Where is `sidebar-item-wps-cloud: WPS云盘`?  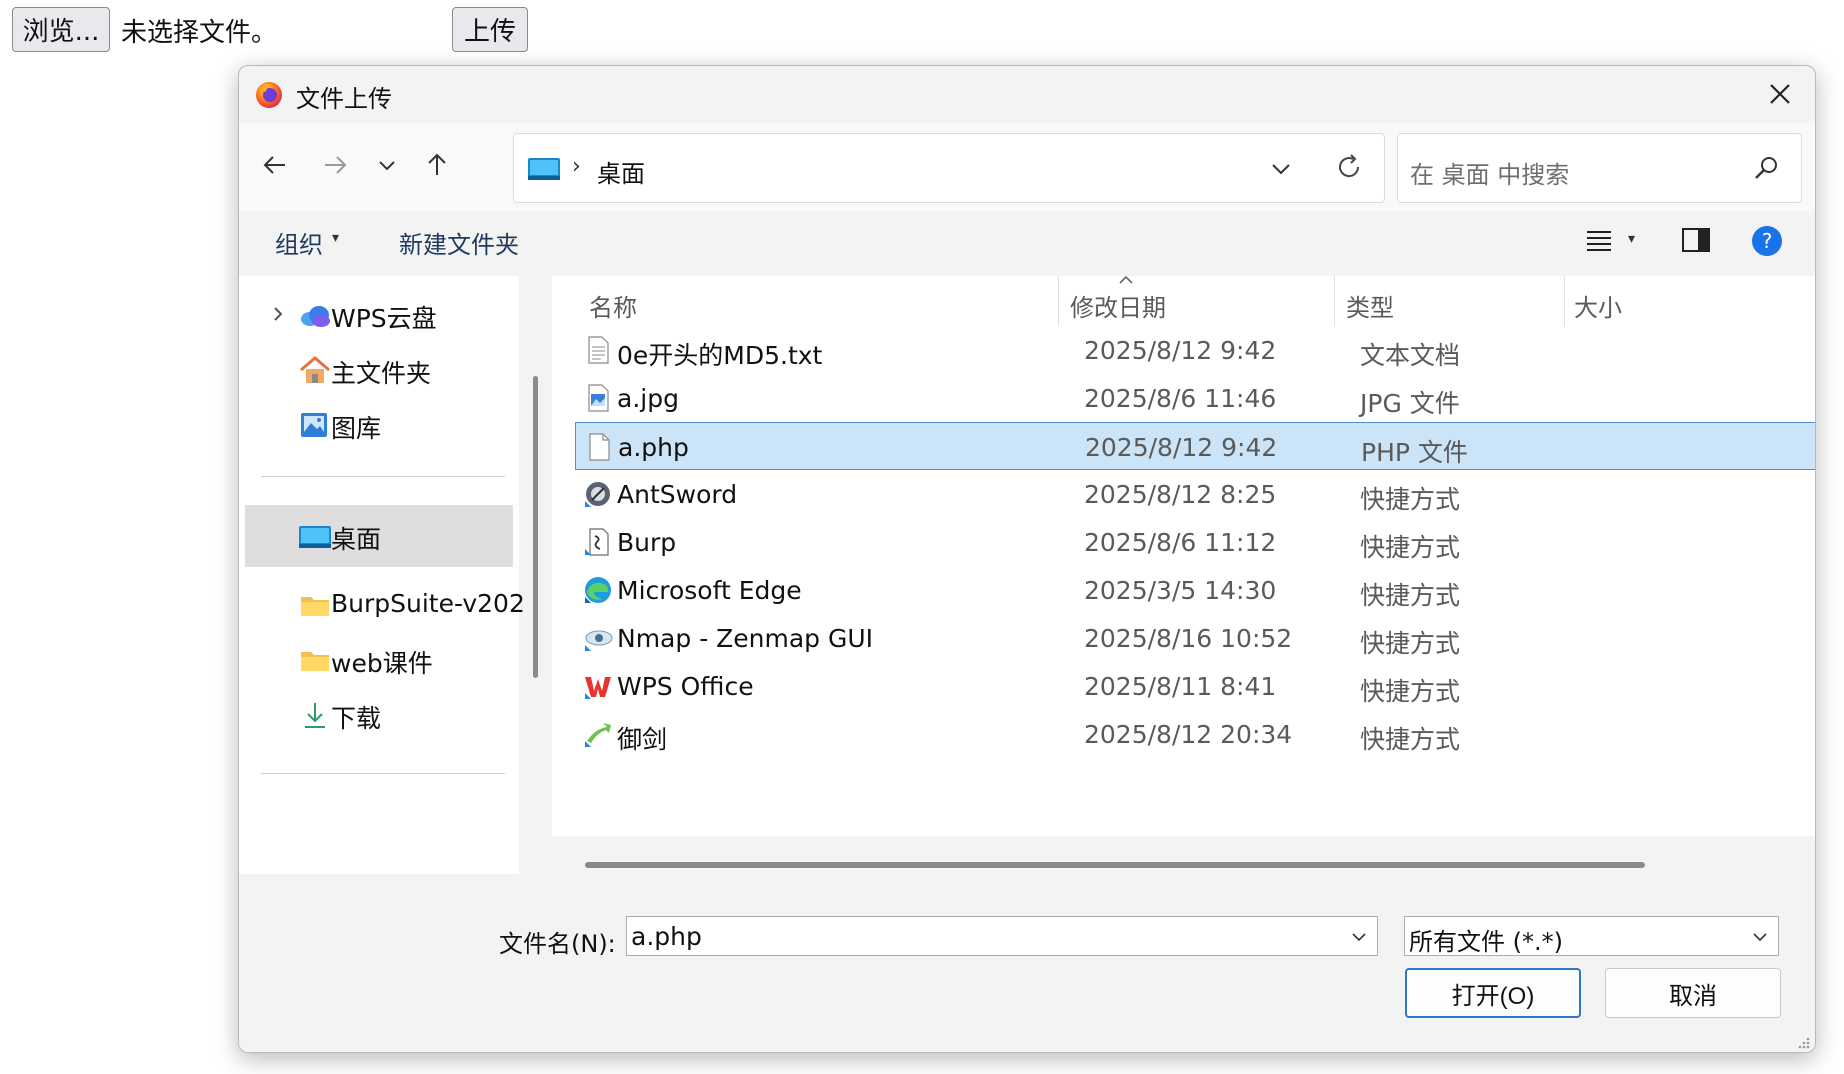
sidebar-item-wps-cloud: WPS云盘 is located at coordinates (379, 315).